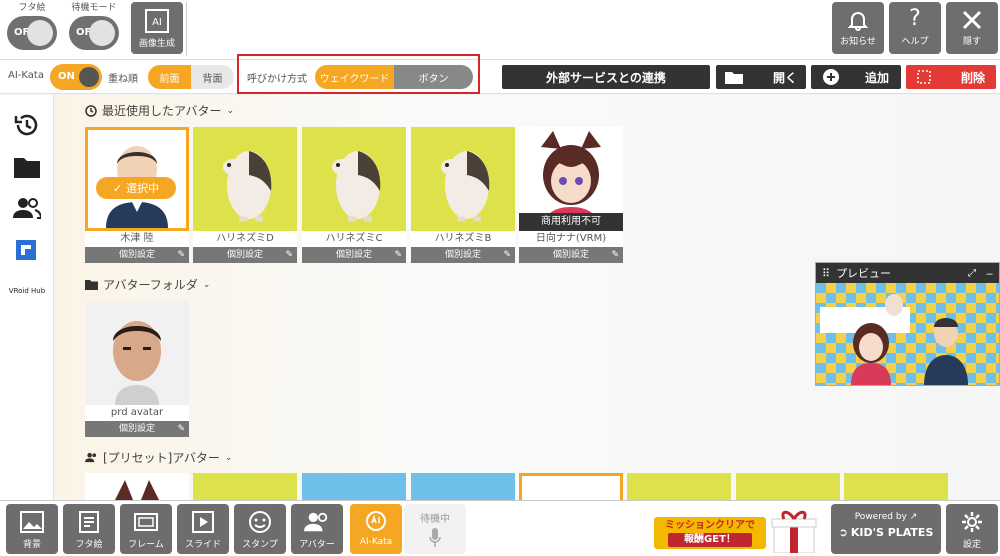  I want to click on image-icon, so click(32, 522).